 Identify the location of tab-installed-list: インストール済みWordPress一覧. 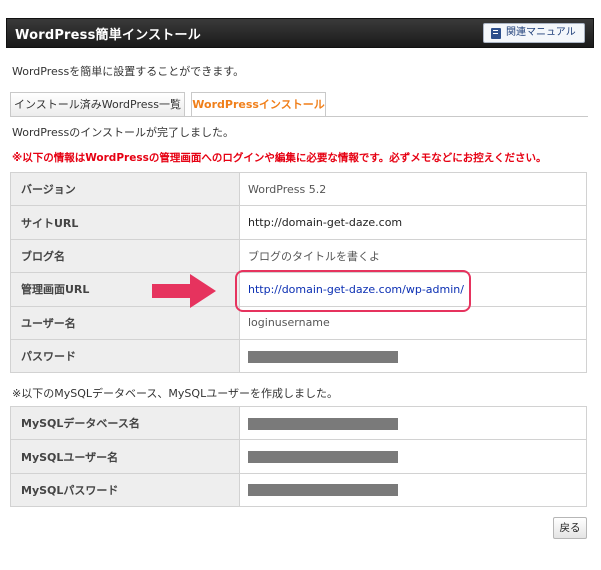
(97, 104).